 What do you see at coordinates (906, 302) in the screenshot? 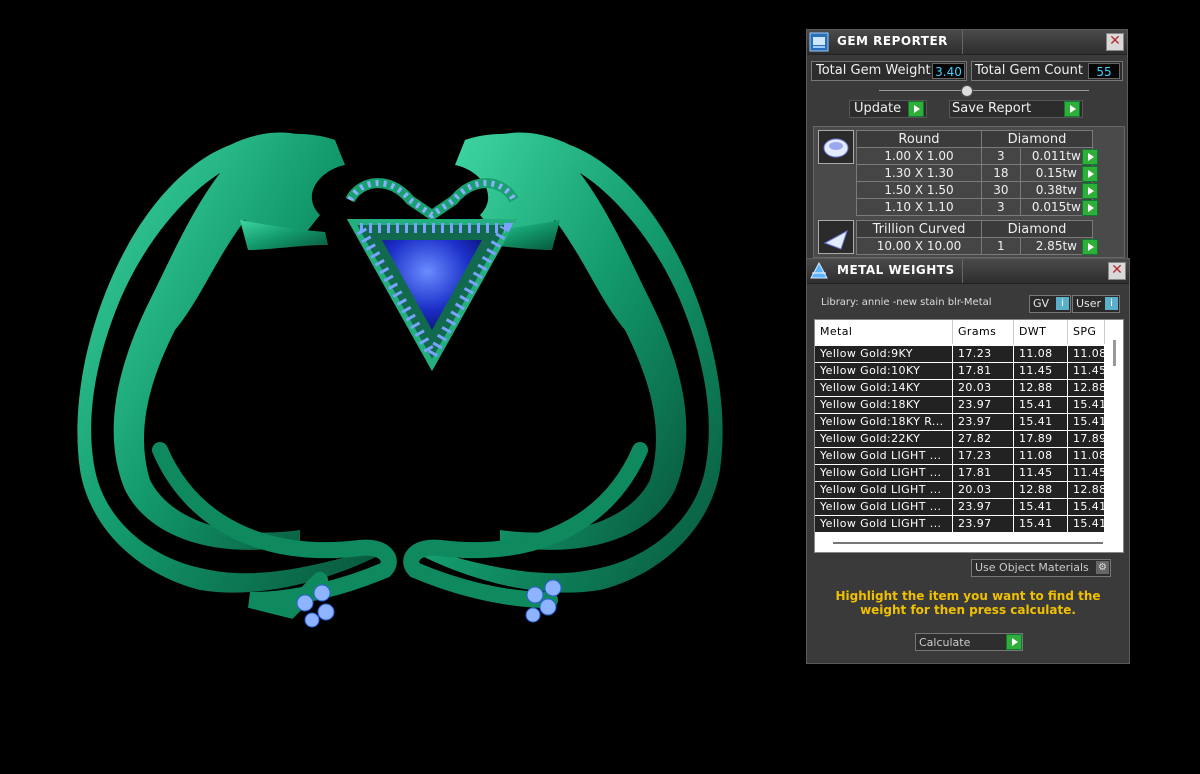
I see `library-label: Library: annie -new stain blr-Metal` at bounding box center [906, 302].